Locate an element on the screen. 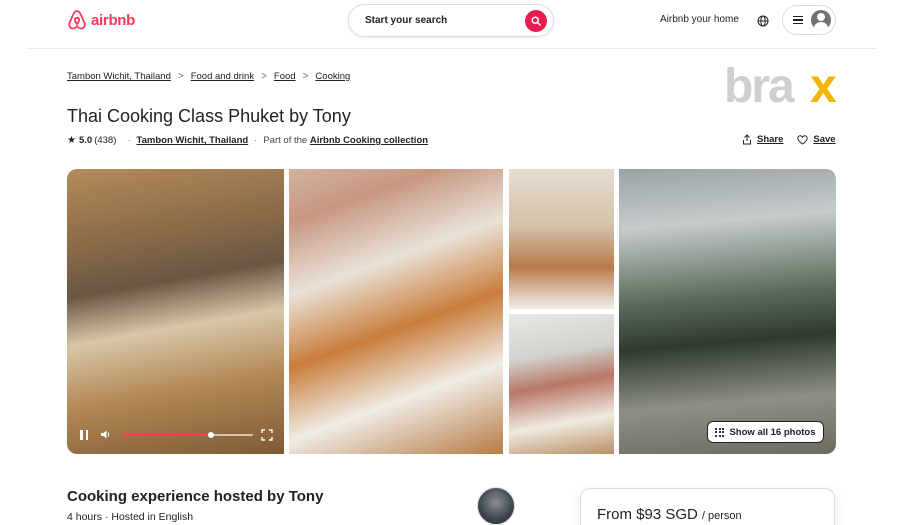 The height and width of the screenshot is (525, 900). gallery-photo-cooking-class is located at coordinates (561, 384).